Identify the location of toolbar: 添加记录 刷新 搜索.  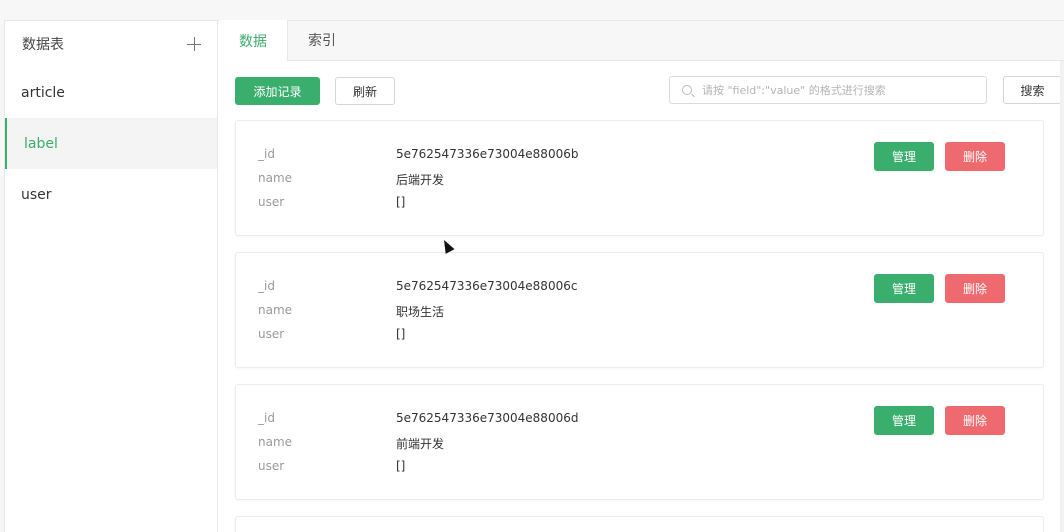
(648, 91).